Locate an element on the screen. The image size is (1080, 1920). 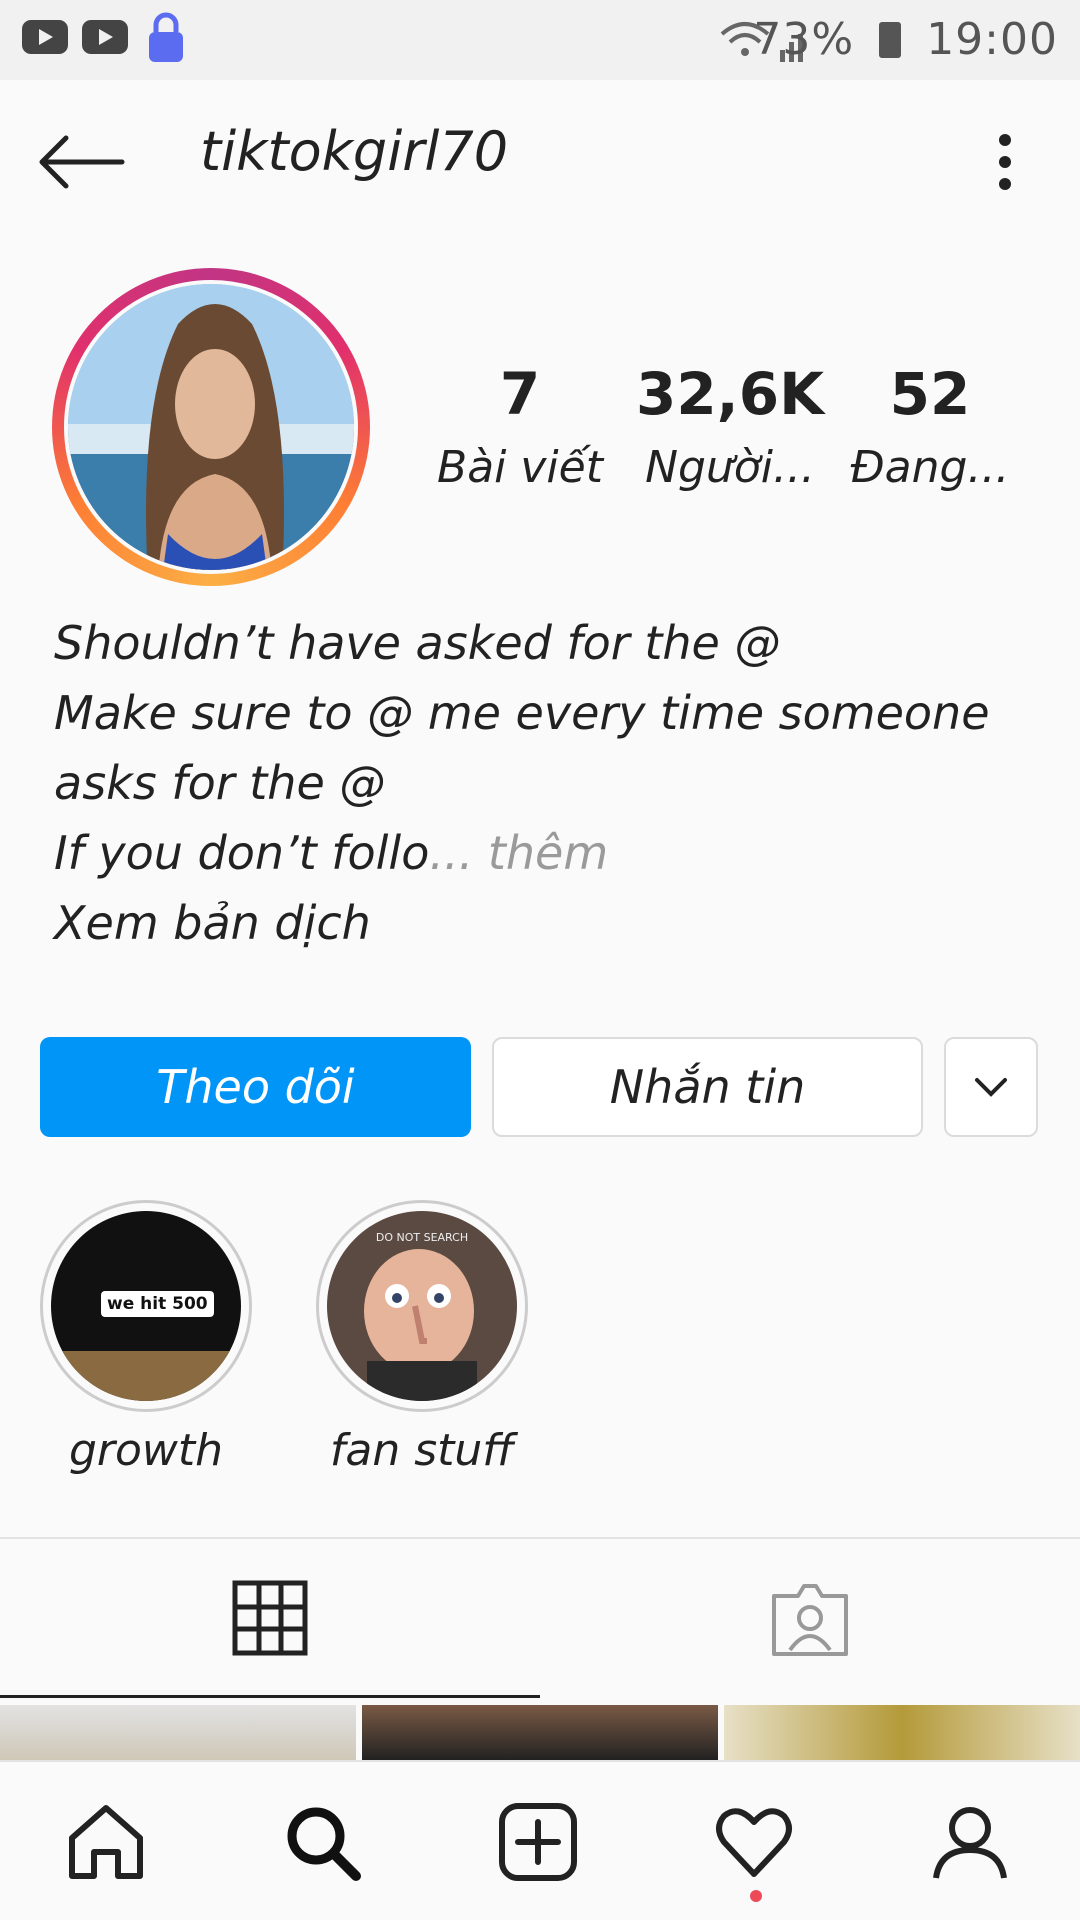
page-title: tiktokgirl70 is located at coordinates (354, 151).